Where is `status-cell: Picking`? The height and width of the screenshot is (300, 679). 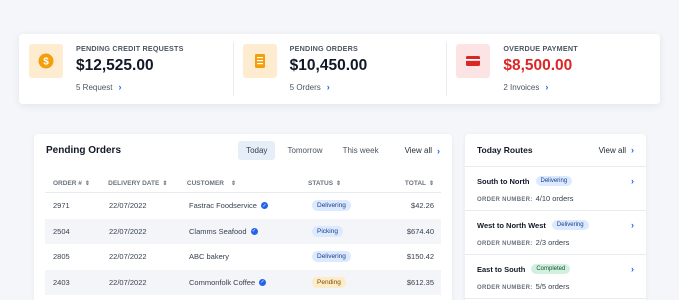 status-cell: Picking is located at coordinates (347, 231).